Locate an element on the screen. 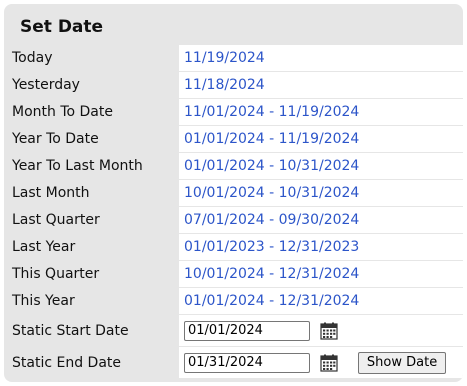 This screenshot has height=386, width=467. row-label: Today is located at coordinates (93, 58).